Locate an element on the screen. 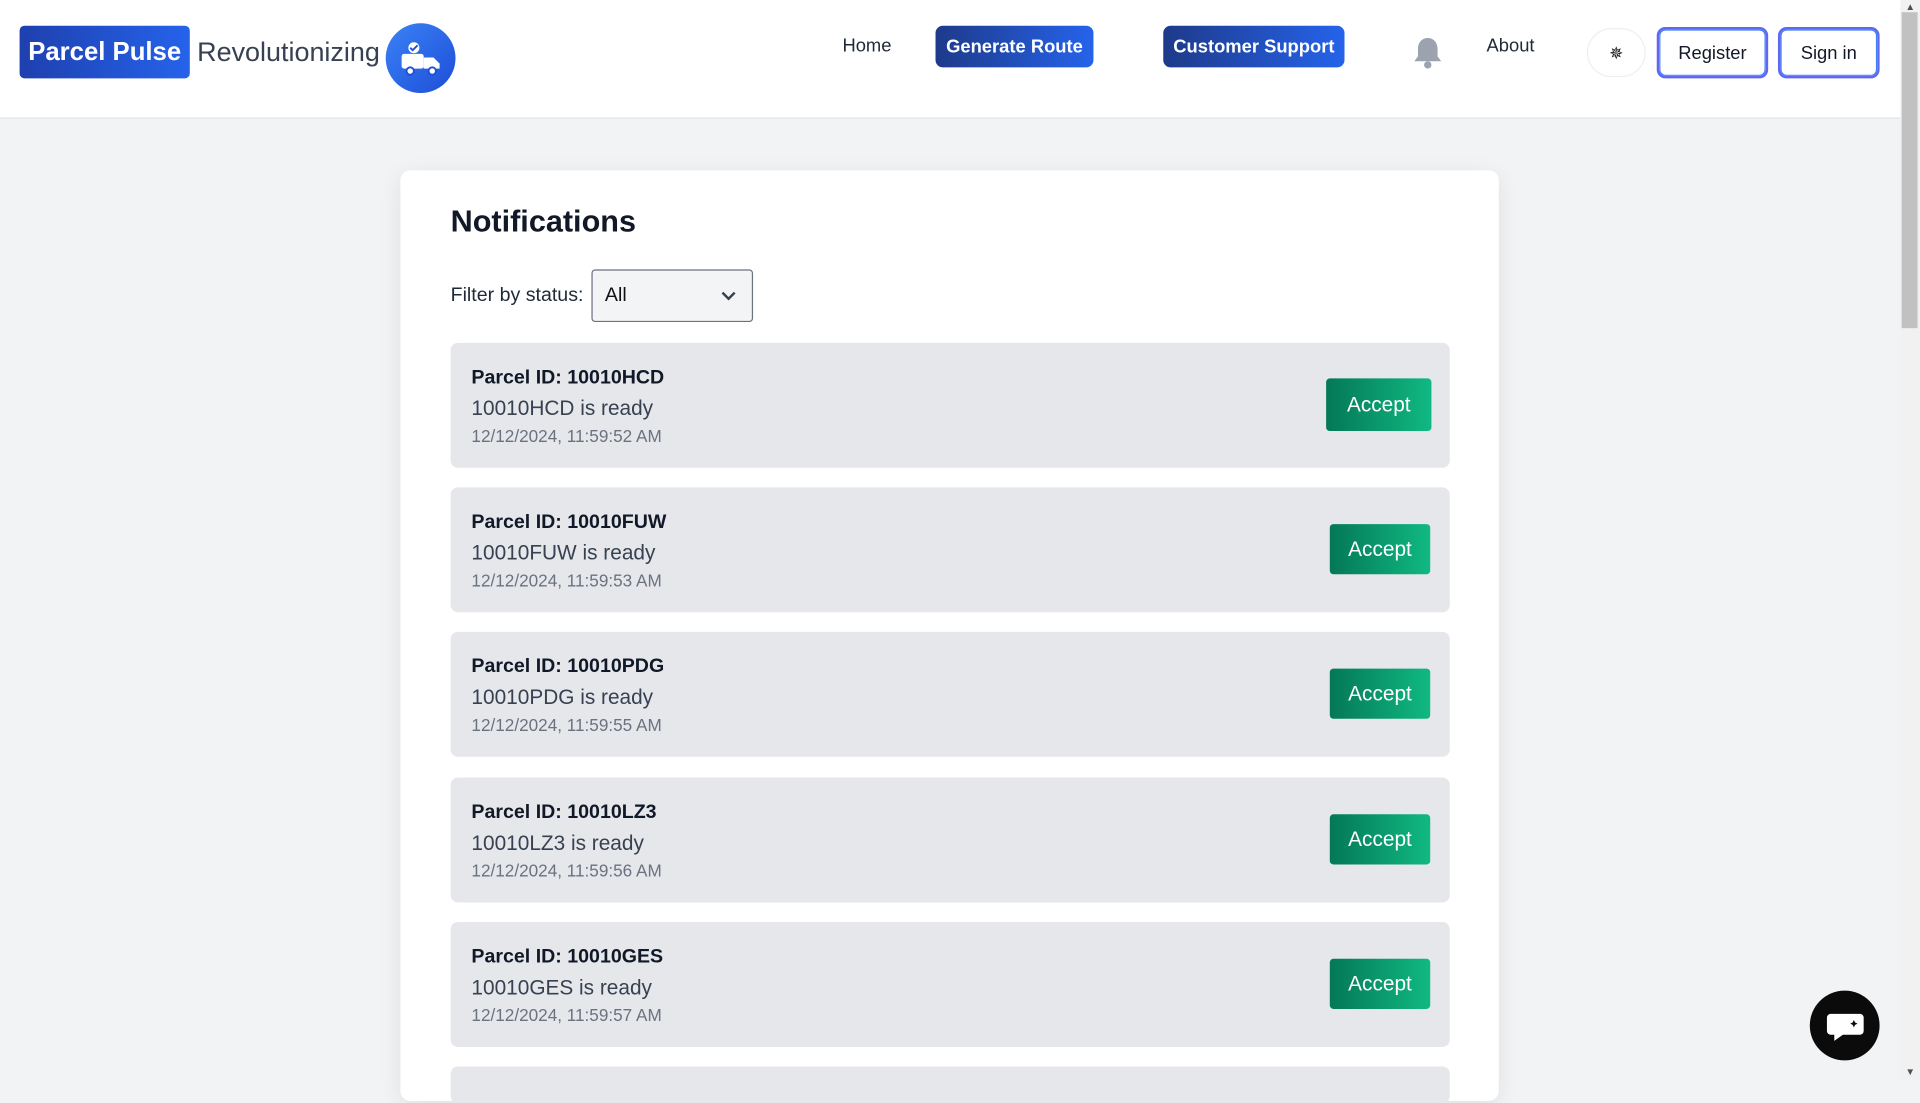 This screenshot has height=1103, width=1920. filter-status-select: All is located at coordinates (672, 296).